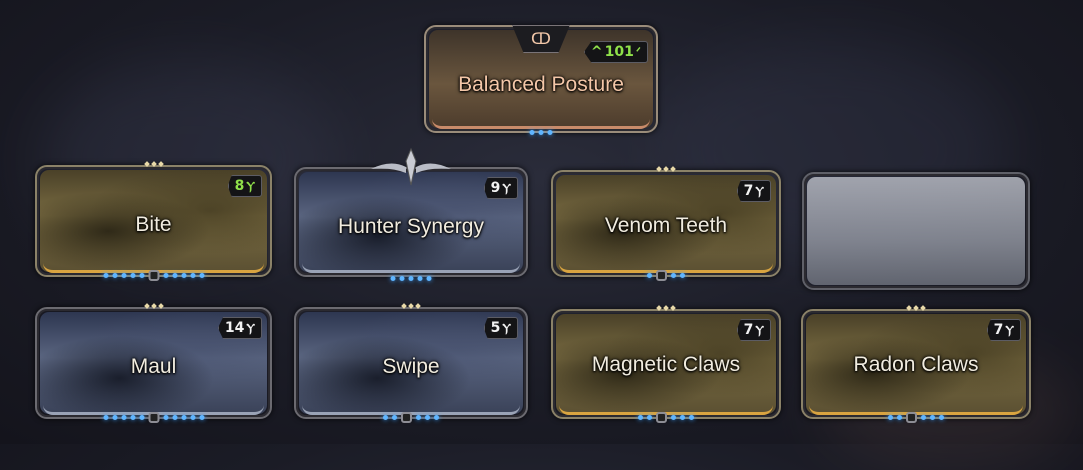  I want to click on mod-drain-badge: 14 Ⲩ, so click(239, 328).